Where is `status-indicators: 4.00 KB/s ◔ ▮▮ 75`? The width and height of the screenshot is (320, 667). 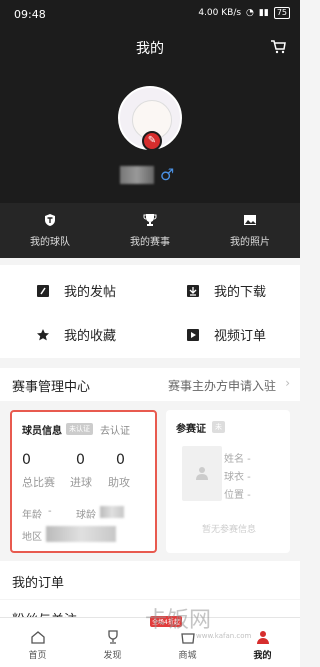
status-indicators: 4.00 KB/s ◔ ▮▮ 75 is located at coordinates (244, 13).